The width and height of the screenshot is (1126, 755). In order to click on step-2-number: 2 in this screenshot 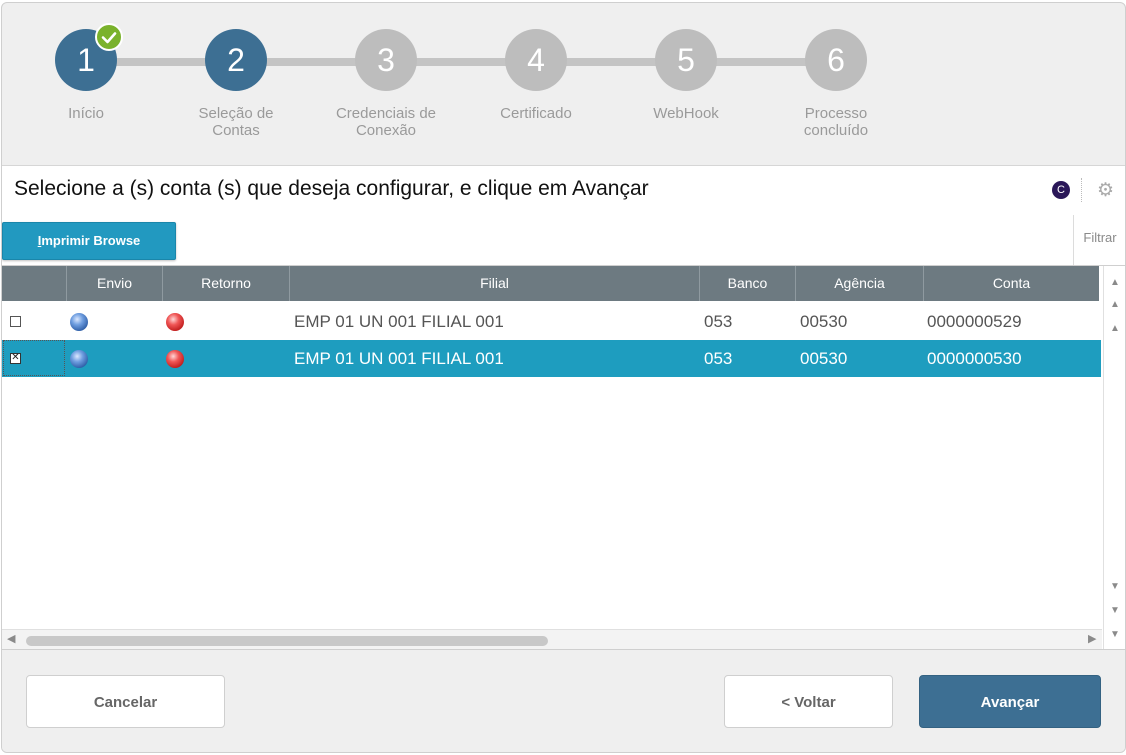, I will do `click(236, 60)`.